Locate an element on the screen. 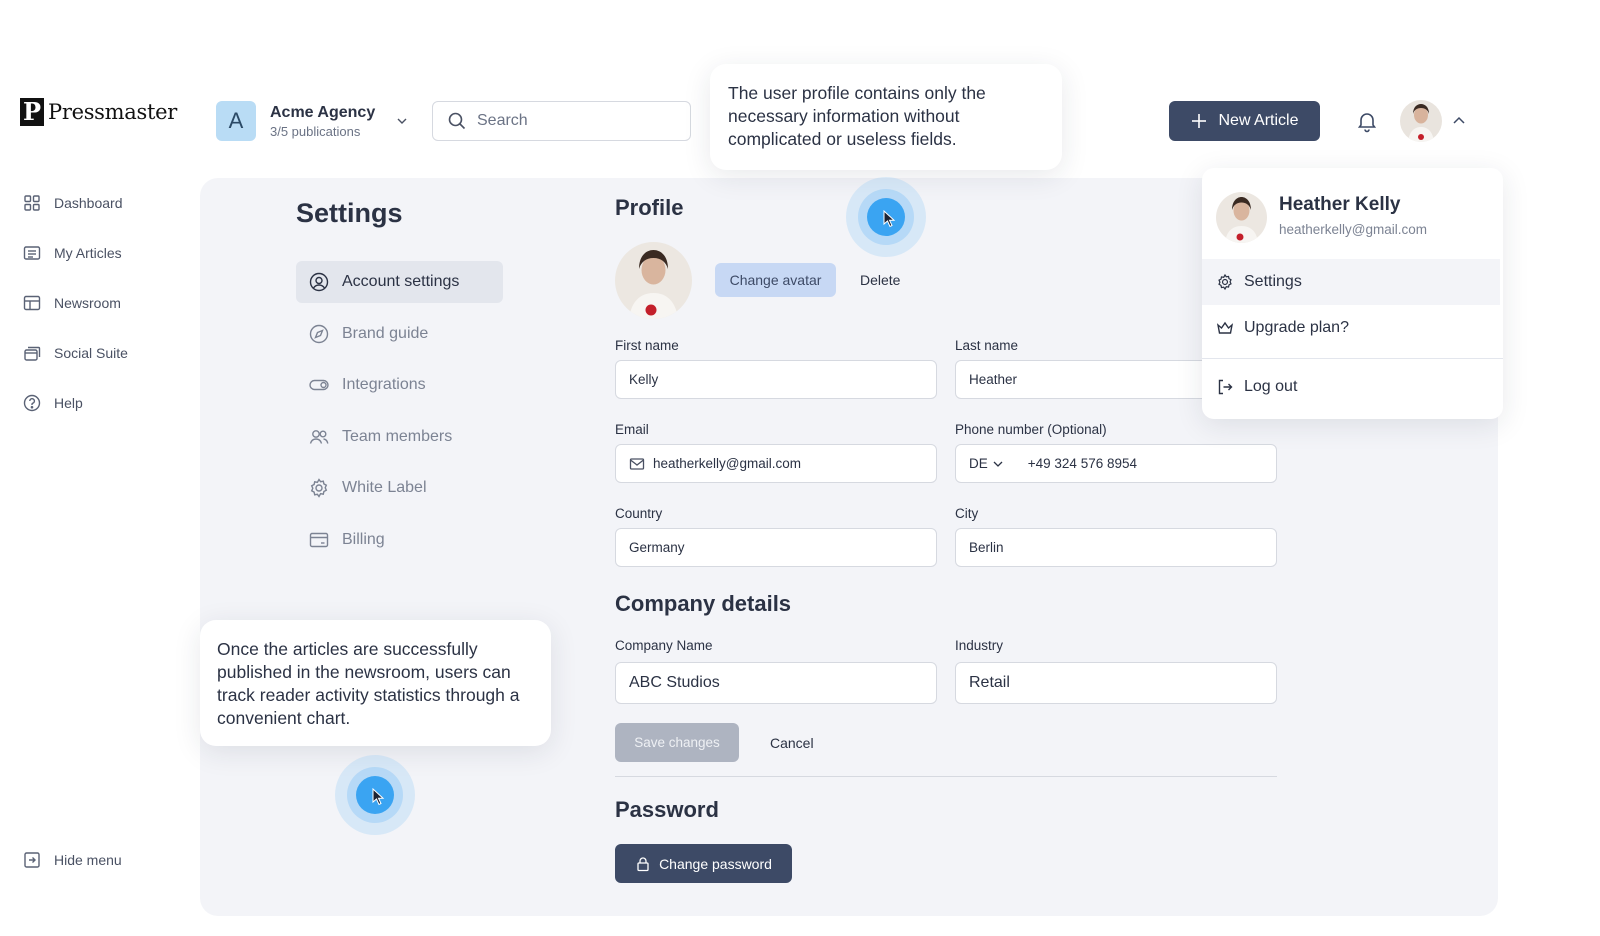 This screenshot has width=1600, height=936. settings-item-brand-guide: Brand guide is located at coordinates (399, 334).